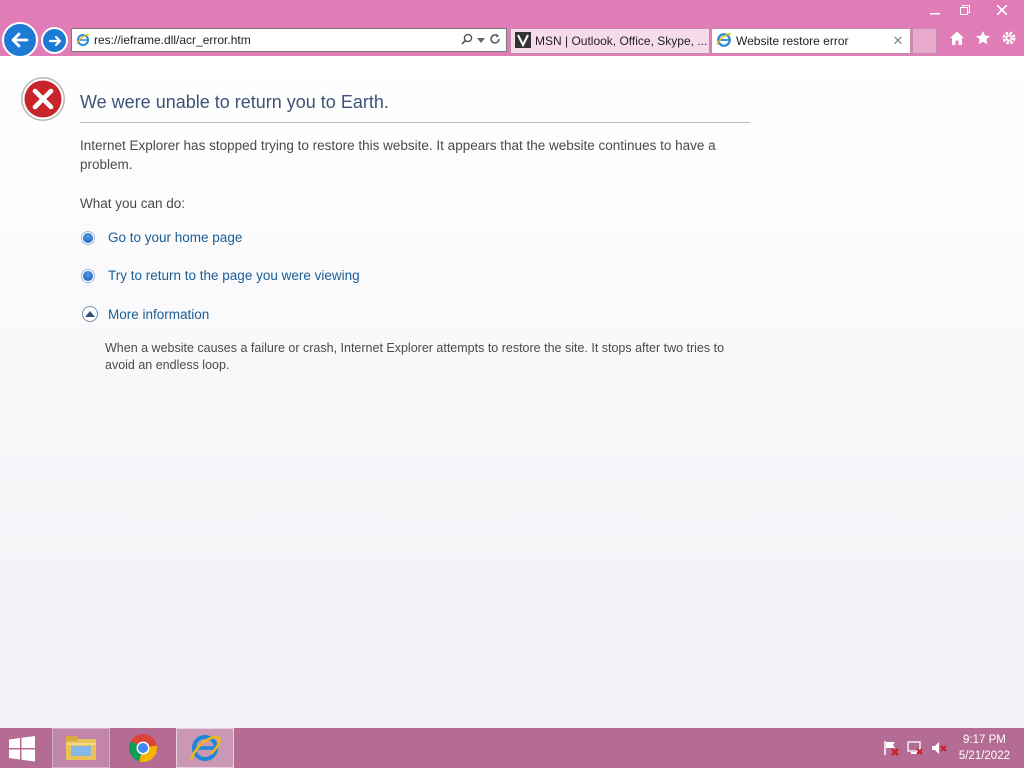 The height and width of the screenshot is (768, 1024). I want to click on favorites-star-icon, so click(983, 38).